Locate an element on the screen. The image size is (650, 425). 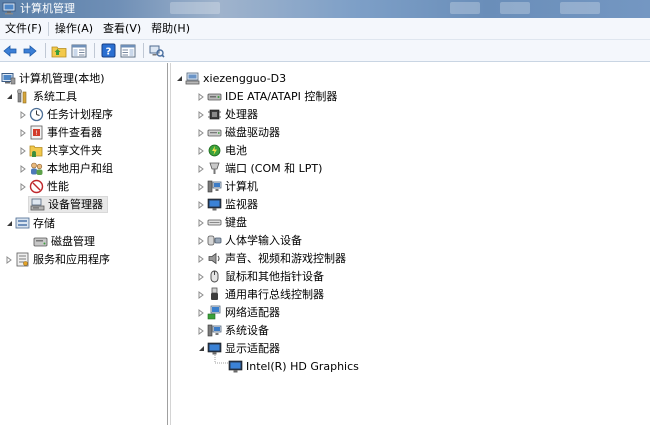
device-category-usb: 通用串行总线控制器 is located at coordinates (260, 294).